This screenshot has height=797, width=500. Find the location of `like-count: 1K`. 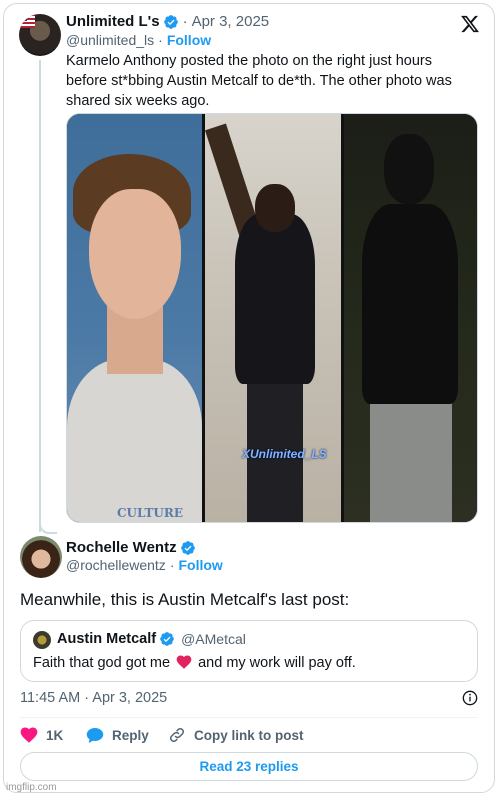

like-count: 1K is located at coordinates (55, 735).